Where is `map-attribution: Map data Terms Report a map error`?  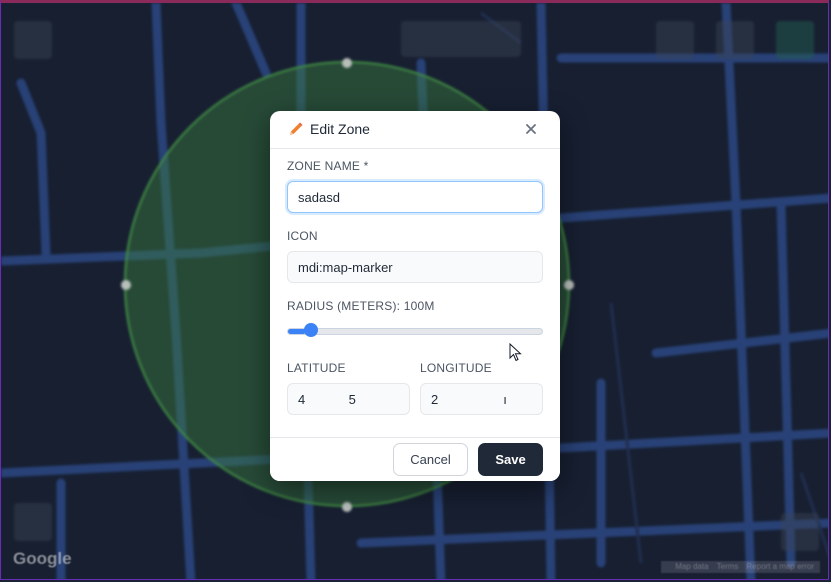
map-attribution: Map data Terms Report a map error is located at coordinates (740, 567).